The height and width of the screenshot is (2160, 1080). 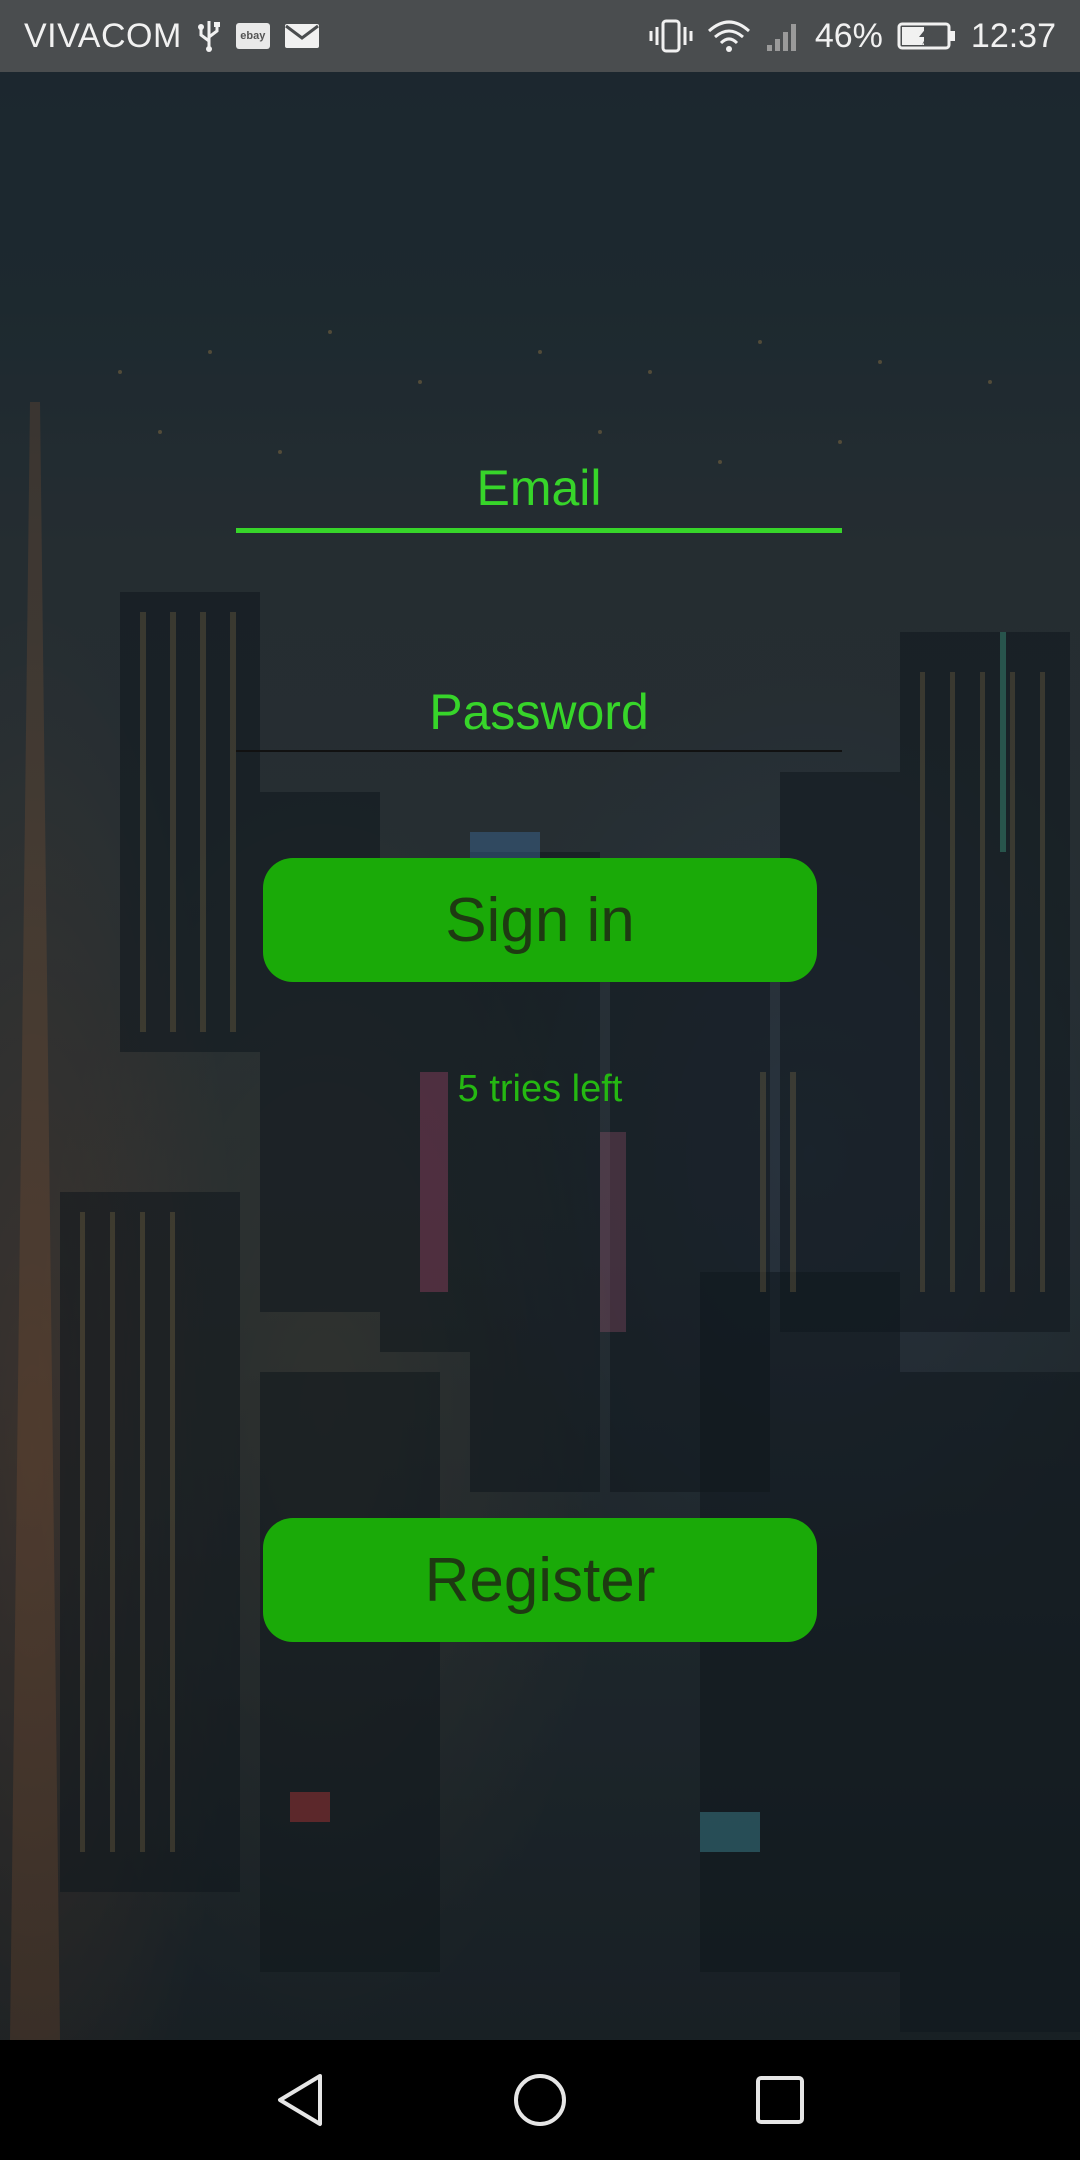 I want to click on email-field: Email, so click(x=539, y=492).